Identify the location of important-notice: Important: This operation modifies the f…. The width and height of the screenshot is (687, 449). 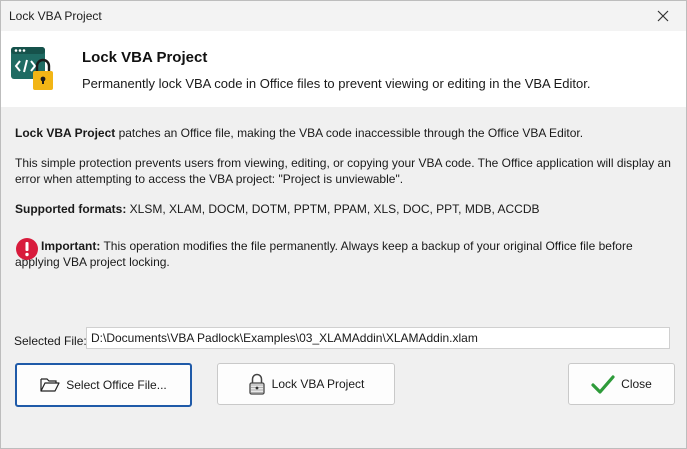
(345, 254).